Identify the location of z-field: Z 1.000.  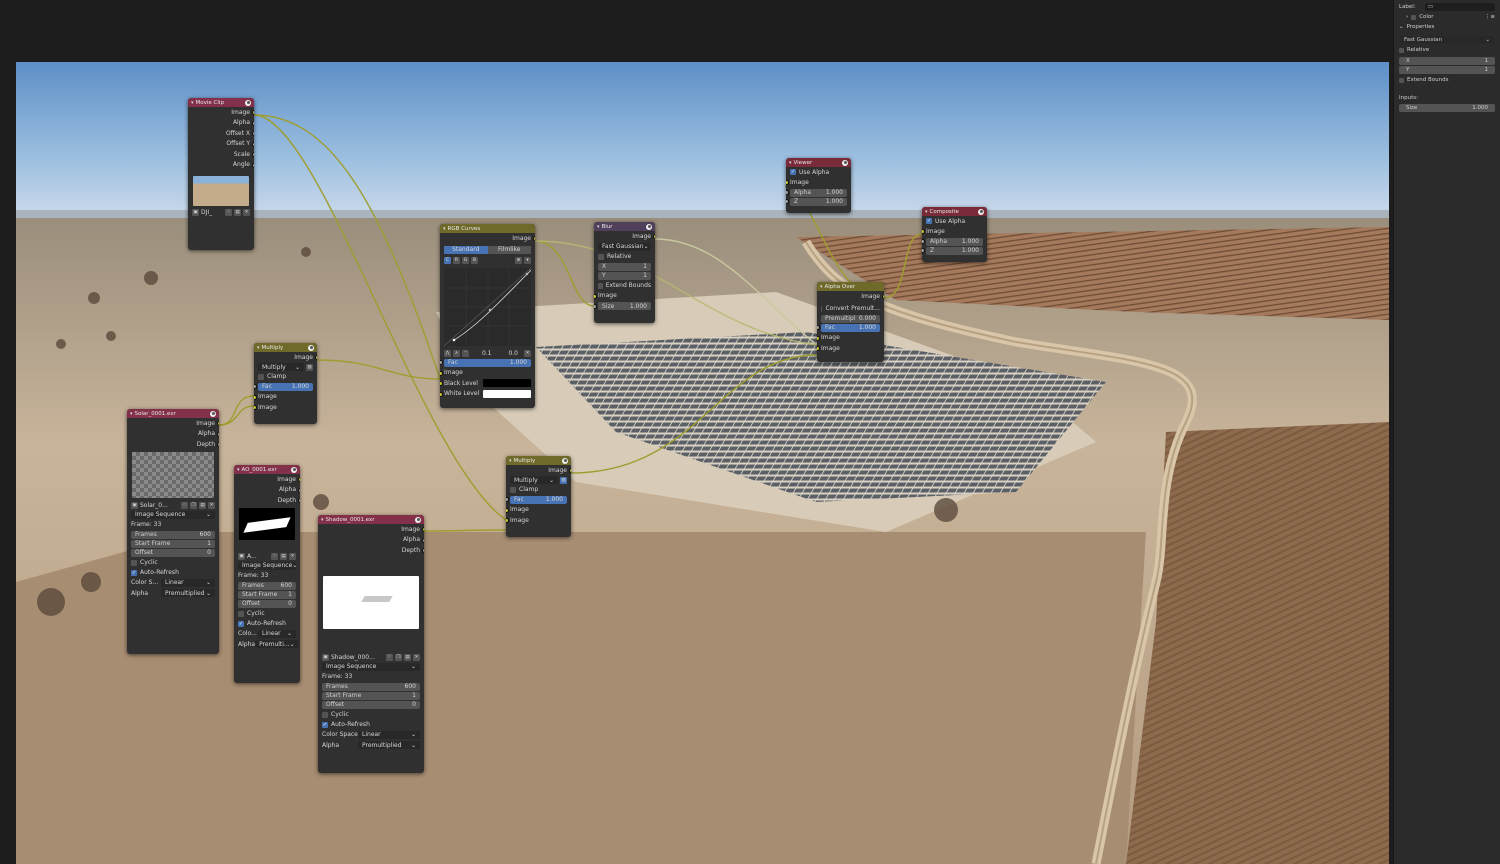
(952, 250).